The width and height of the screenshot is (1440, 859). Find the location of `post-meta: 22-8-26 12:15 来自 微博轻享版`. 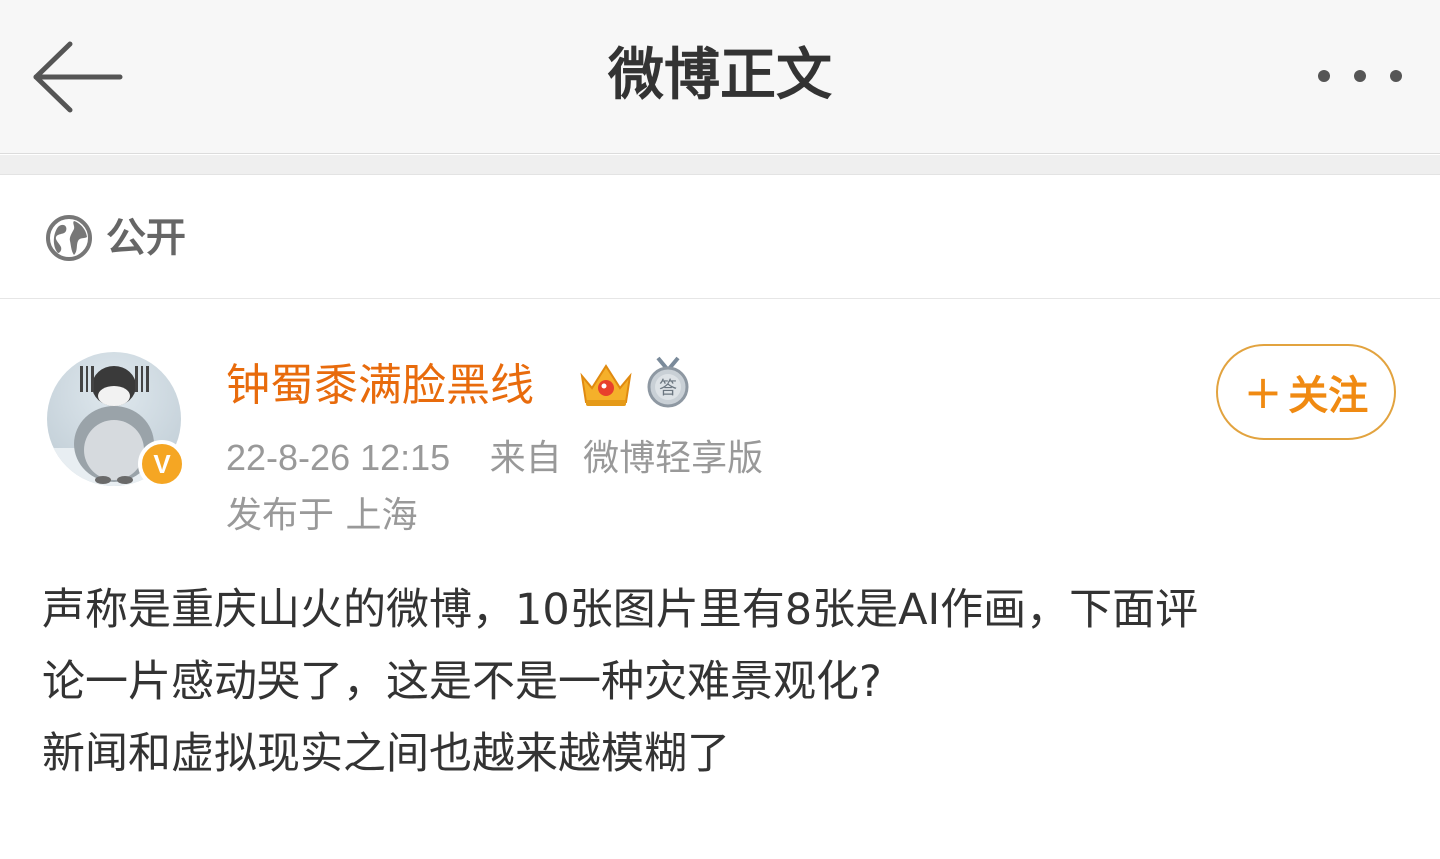

post-meta: 22-8-26 12:15 来自 微博轻享版 is located at coordinates (494, 458).